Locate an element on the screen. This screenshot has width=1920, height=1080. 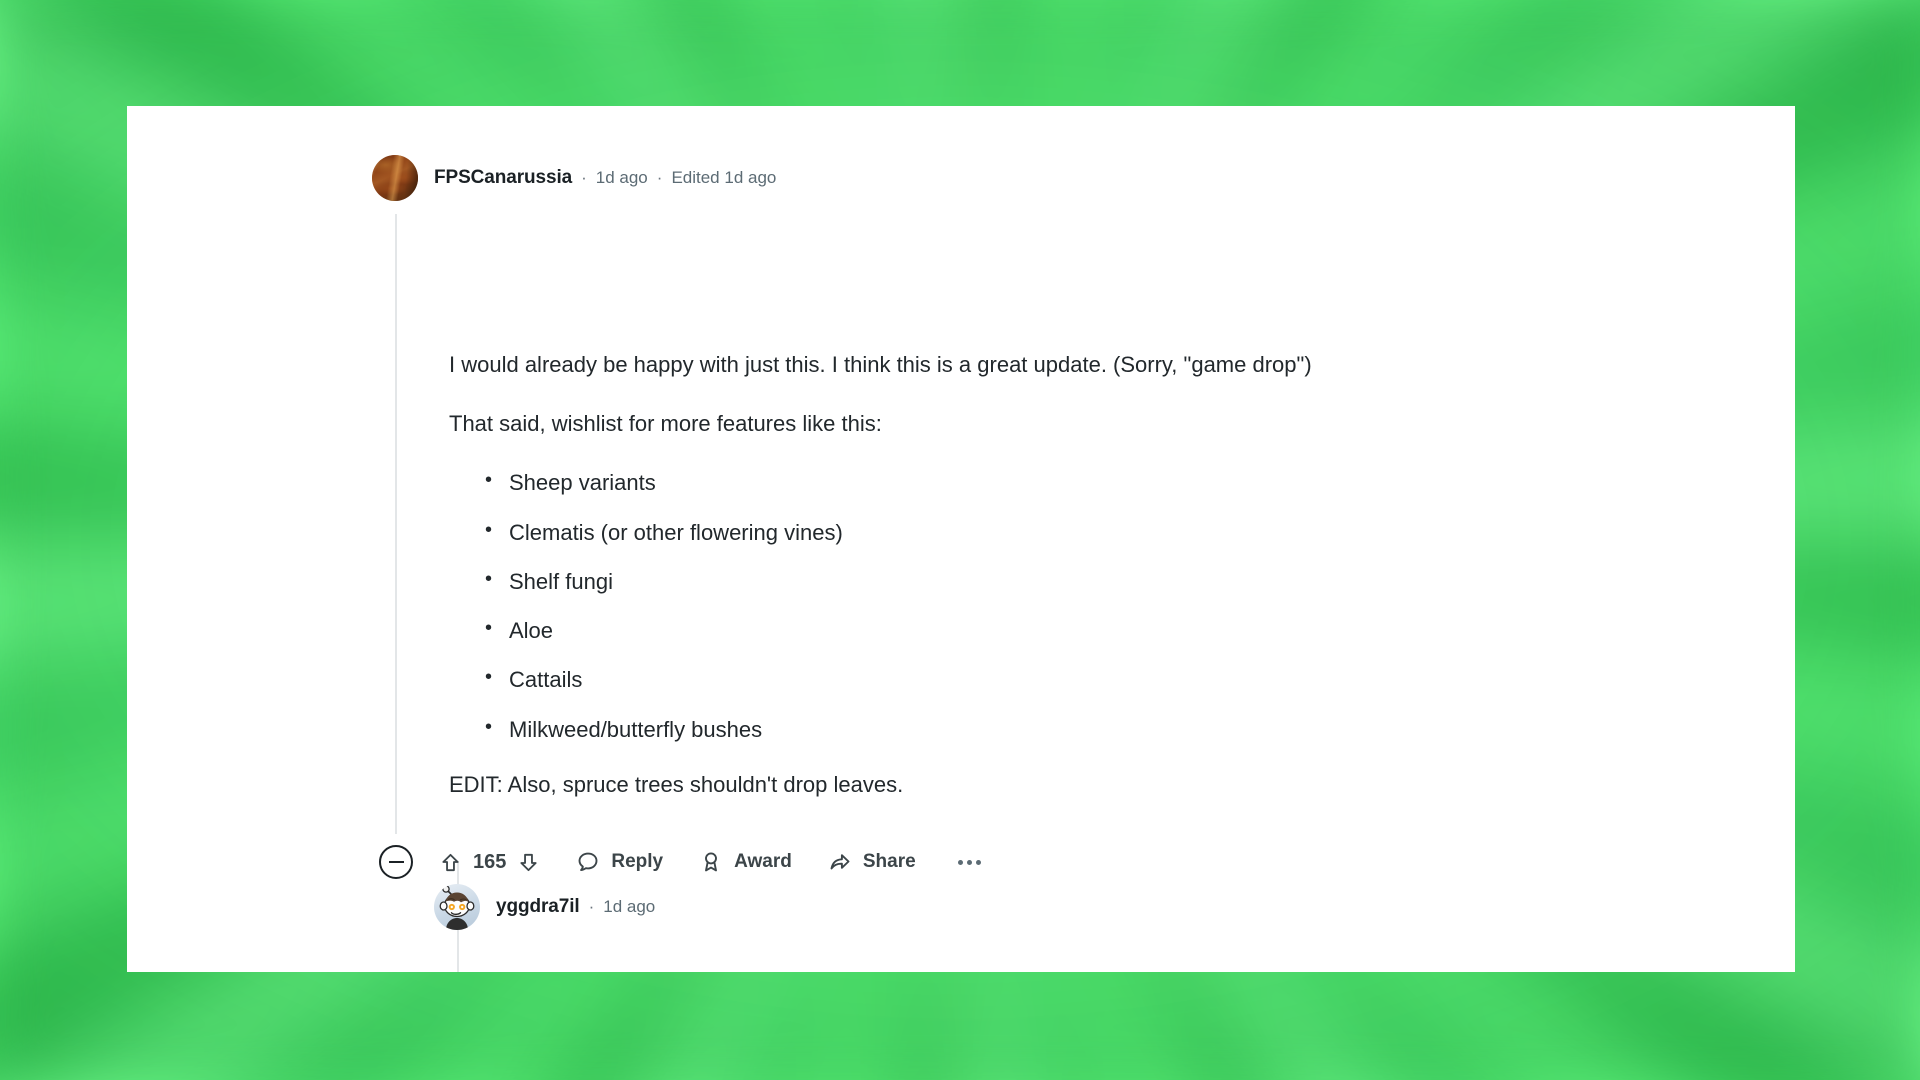
award-medal-icon is located at coordinates (711, 862).